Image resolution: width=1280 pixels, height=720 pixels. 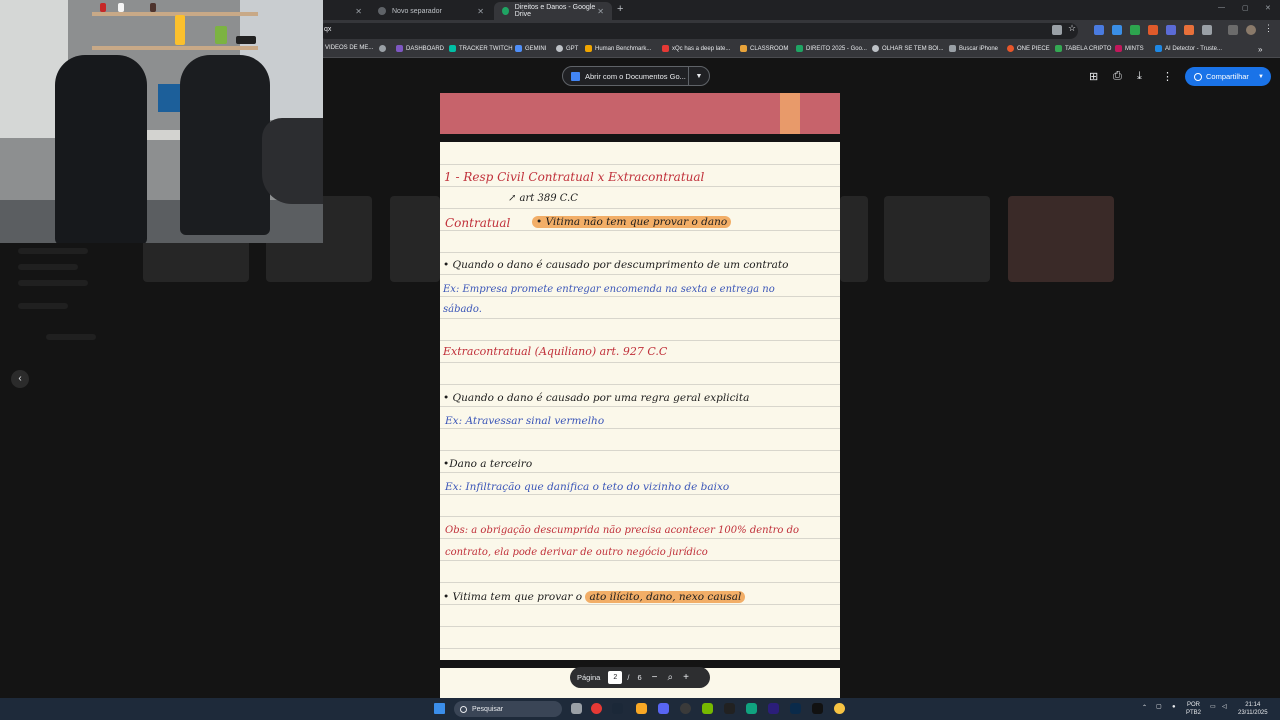 I want to click on chevron-left-icon: ‹, so click(x=20, y=379).